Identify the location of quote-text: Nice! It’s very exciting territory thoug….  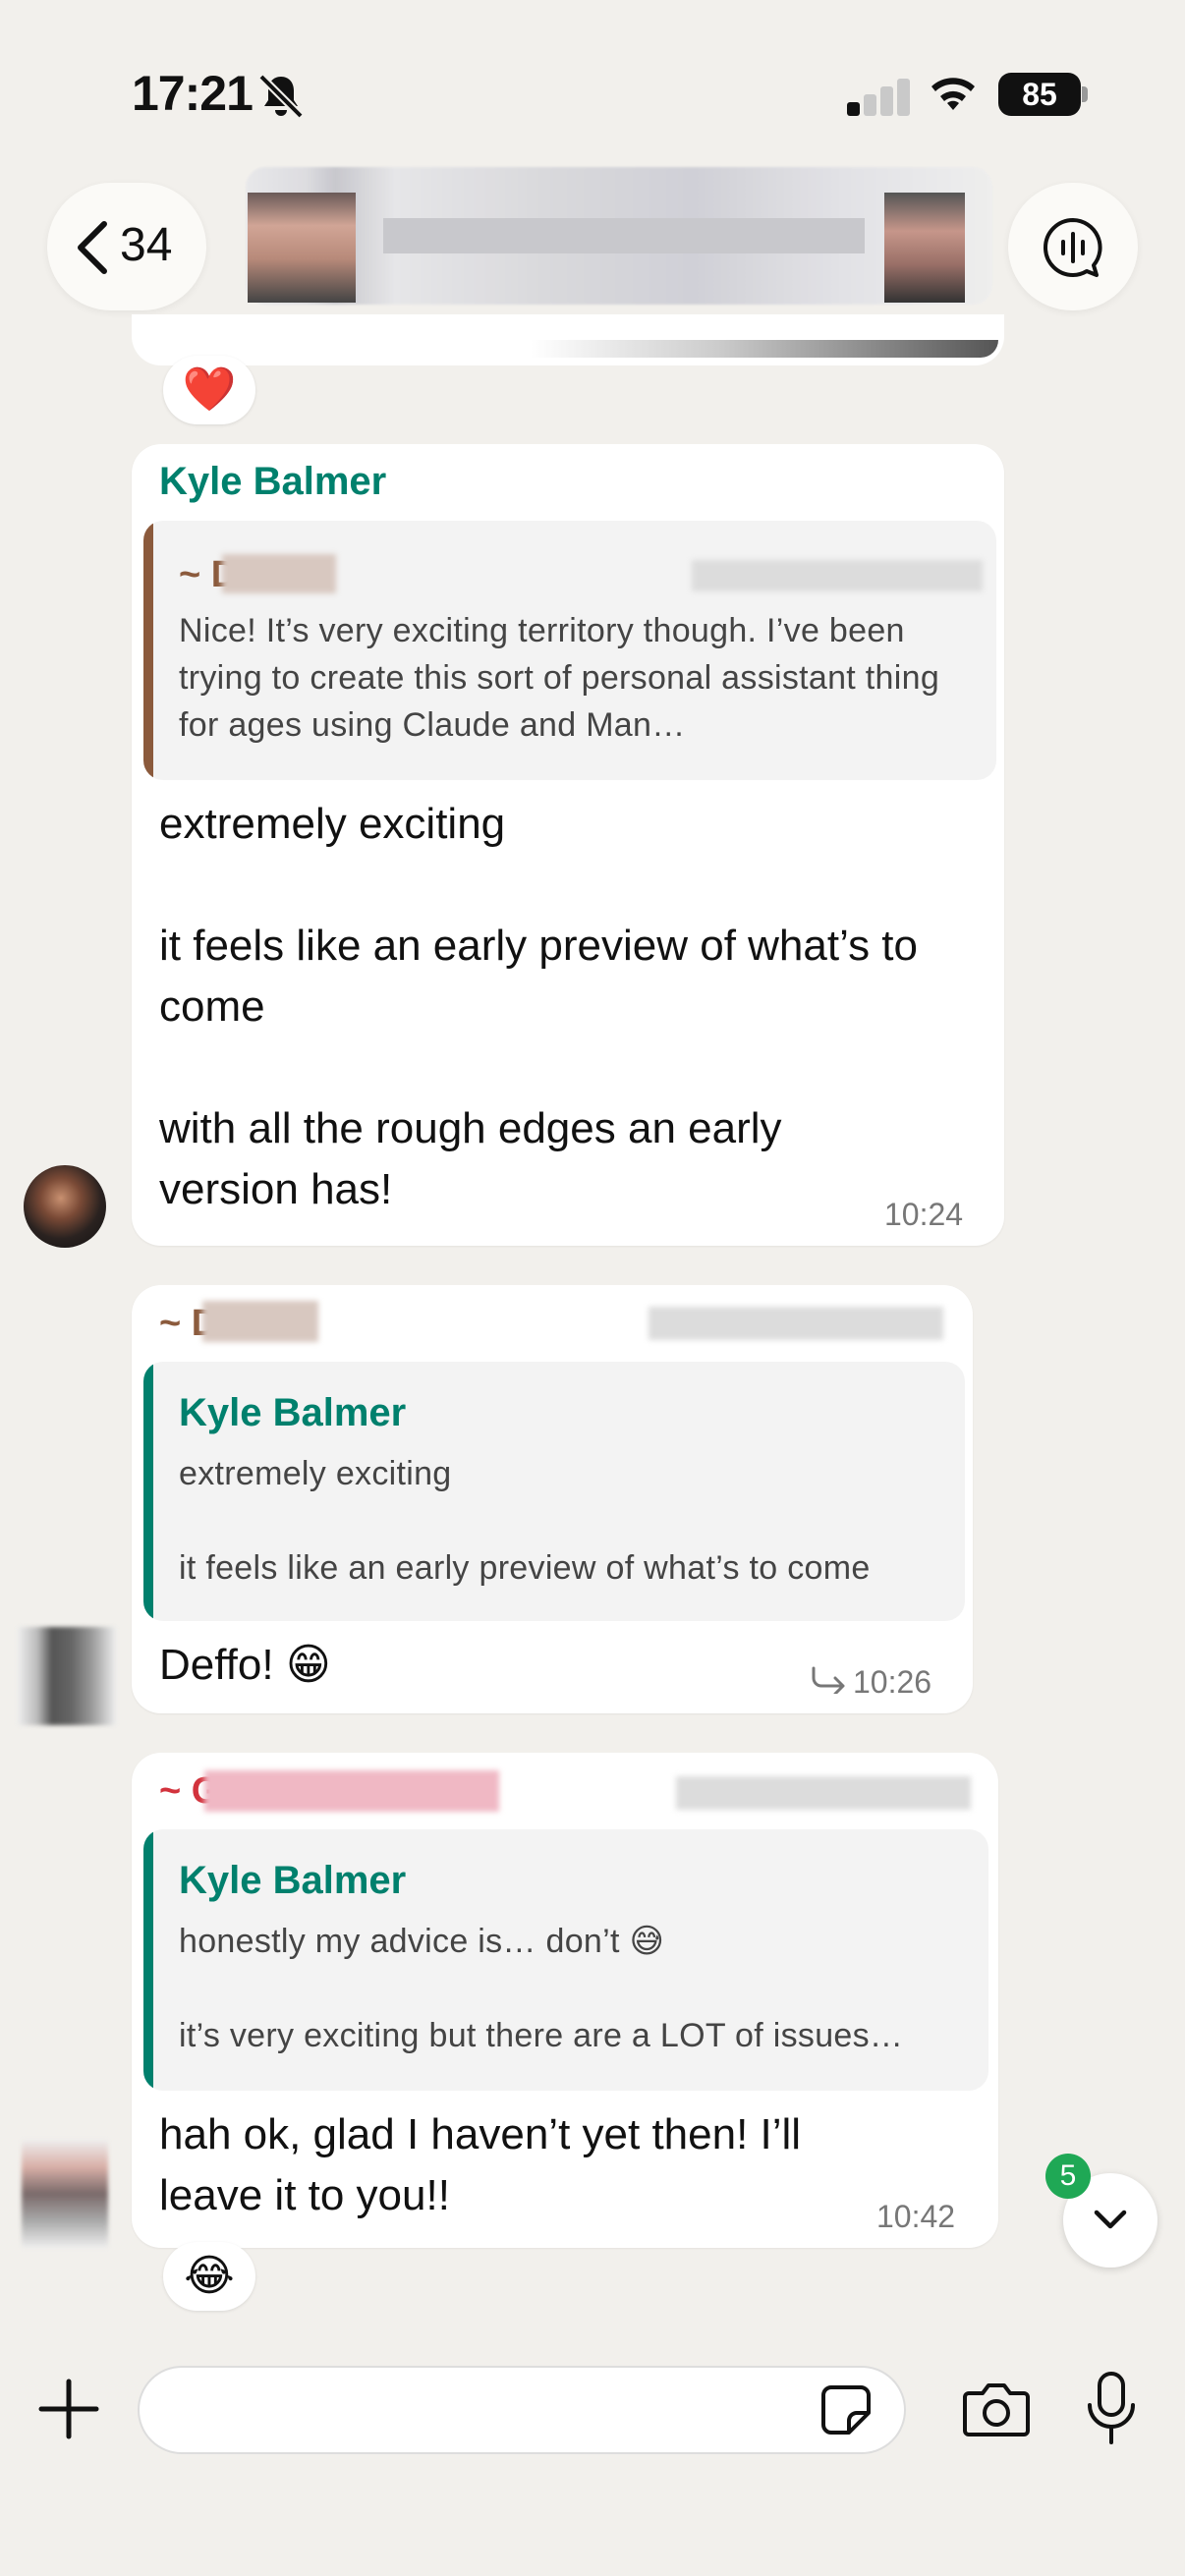
(560, 678).